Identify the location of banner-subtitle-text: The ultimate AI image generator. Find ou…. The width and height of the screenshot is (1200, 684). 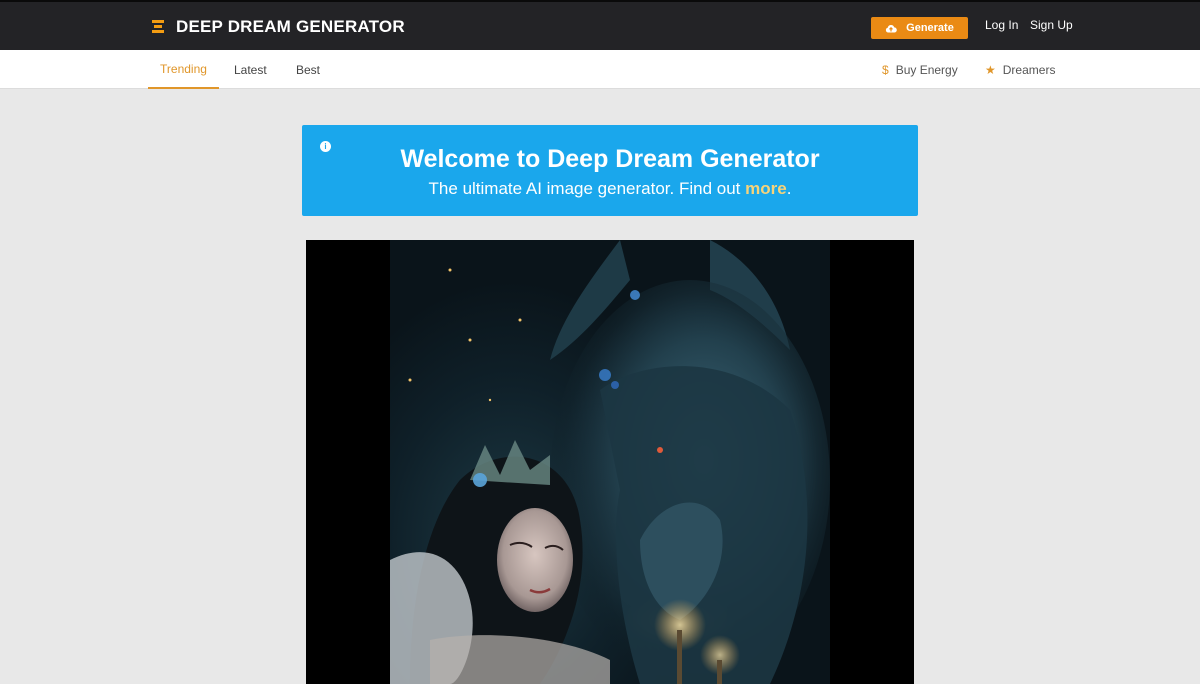
(587, 188).